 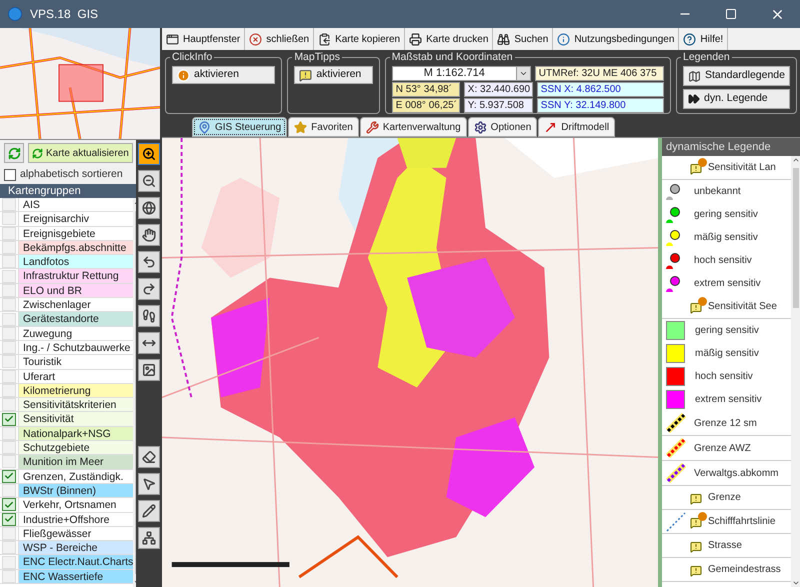 I want to click on pencil-icon, so click(x=149, y=511).